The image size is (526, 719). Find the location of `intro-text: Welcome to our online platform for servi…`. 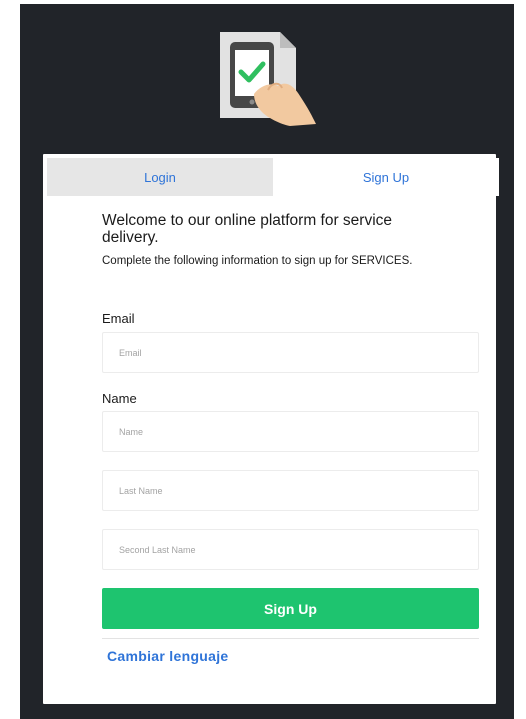

intro-text: Welcome to our online platform for servi… is located at coordinates (291, 240).